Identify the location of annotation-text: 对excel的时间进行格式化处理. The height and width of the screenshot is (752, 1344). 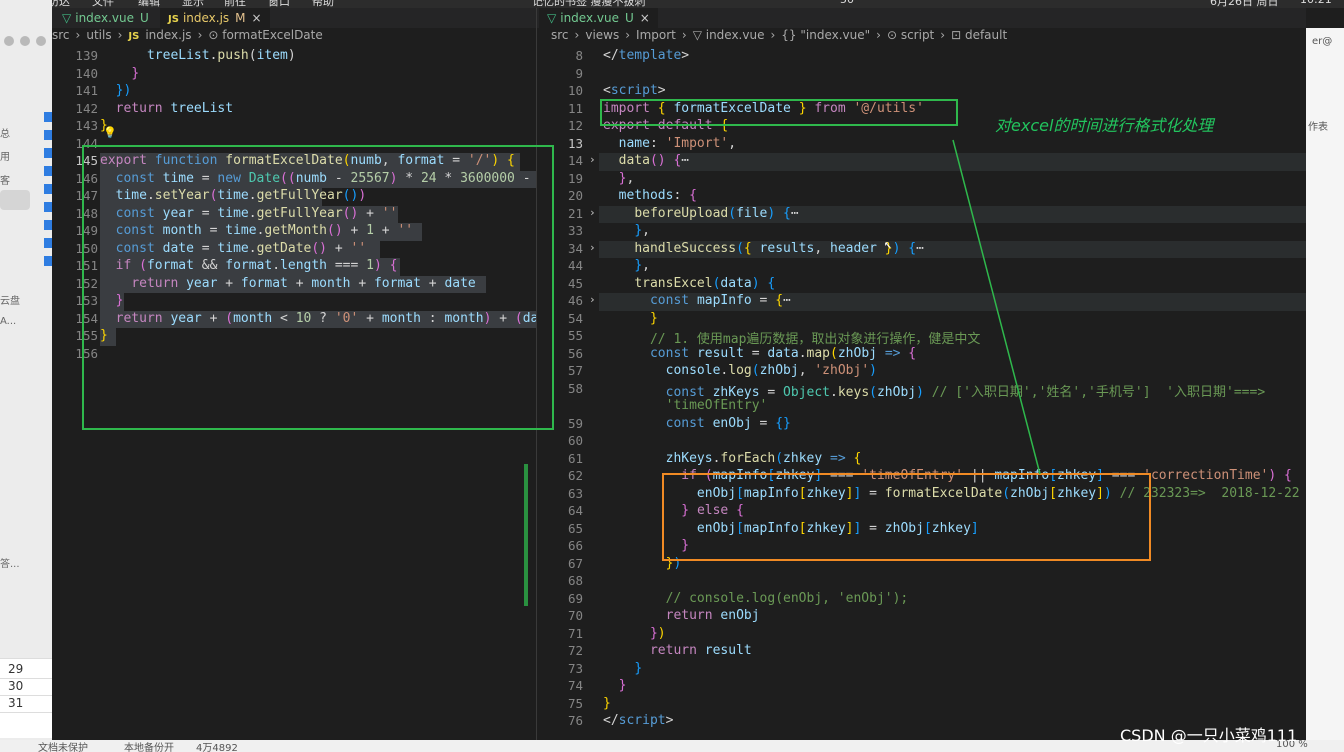
(1104, 125).